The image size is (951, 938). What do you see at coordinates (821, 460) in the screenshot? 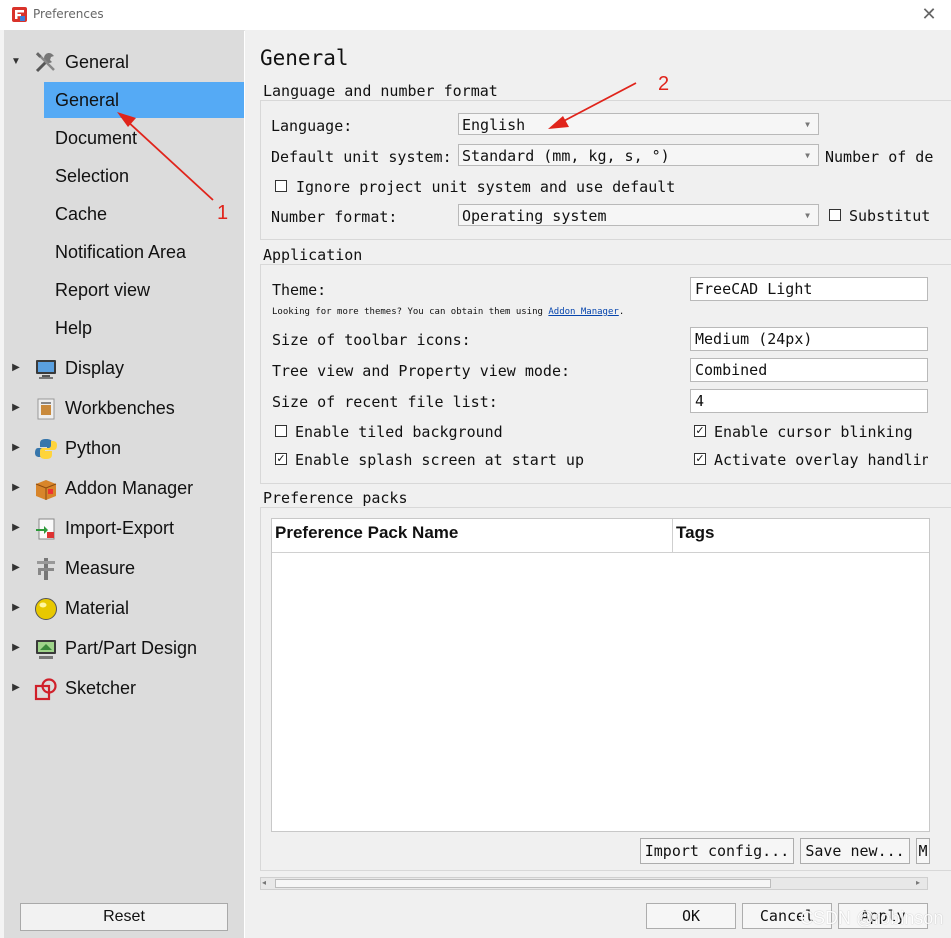
I see `overlay-handling-label: Activate overlay handlin` at bounding box center [821, 460].